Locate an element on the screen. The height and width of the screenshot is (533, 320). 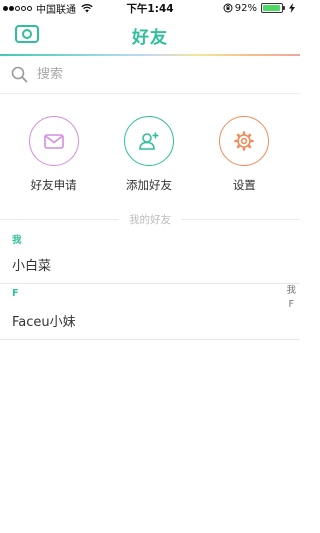
search-bar is located at coordinates (150, 75).